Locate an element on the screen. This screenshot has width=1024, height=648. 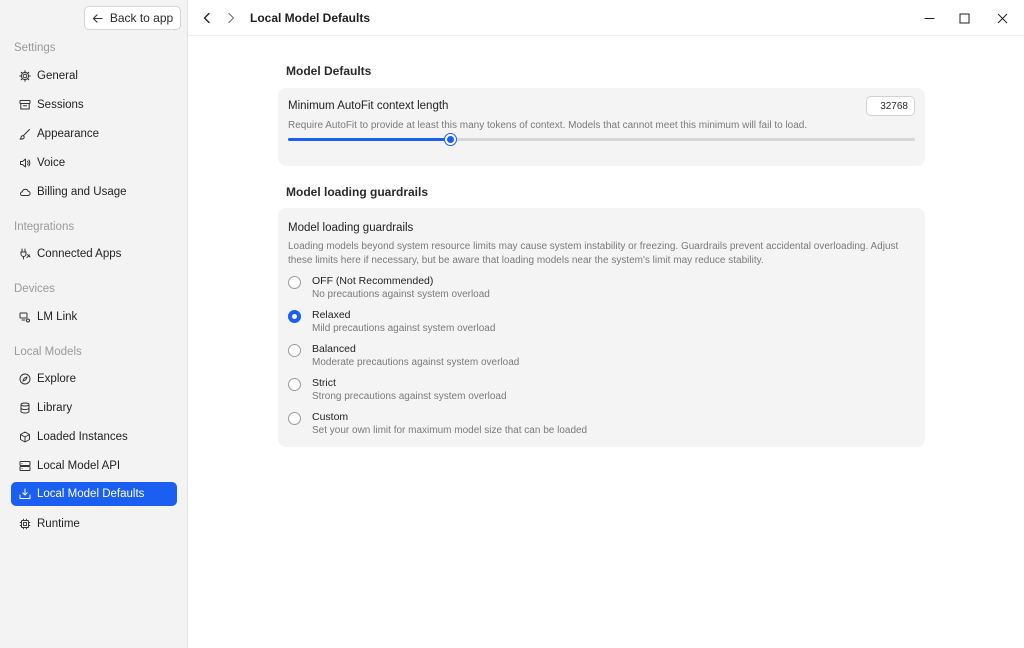
arrow-left-icon is located at coordinates (97, 18).